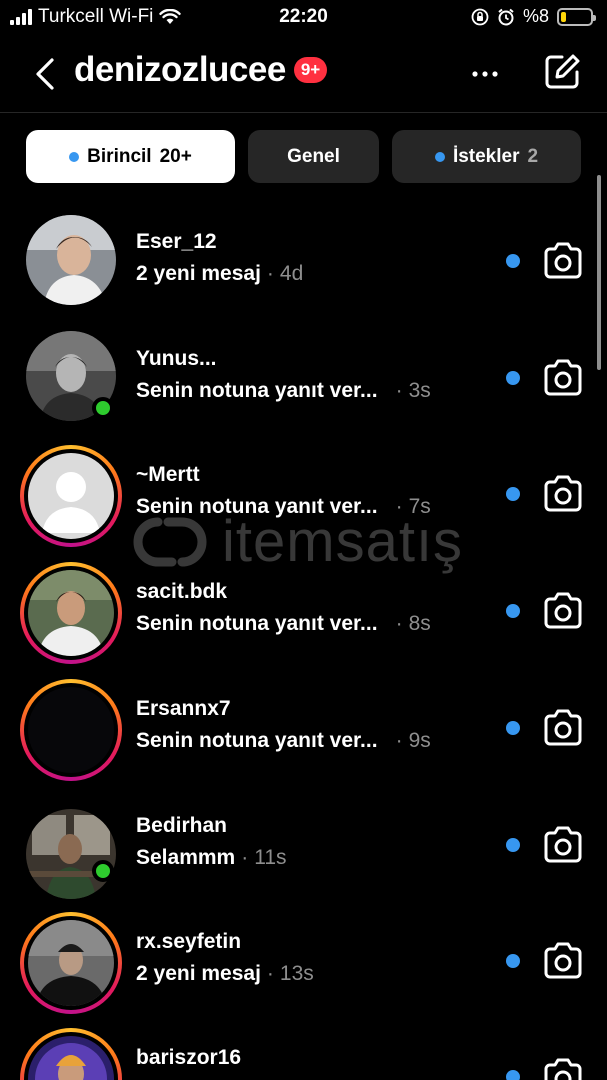 The width and height of the screenshot is (607, 1080). Describe the element at coordinates (576, 16) in the screenshot. I see `battery-icon` at that location.